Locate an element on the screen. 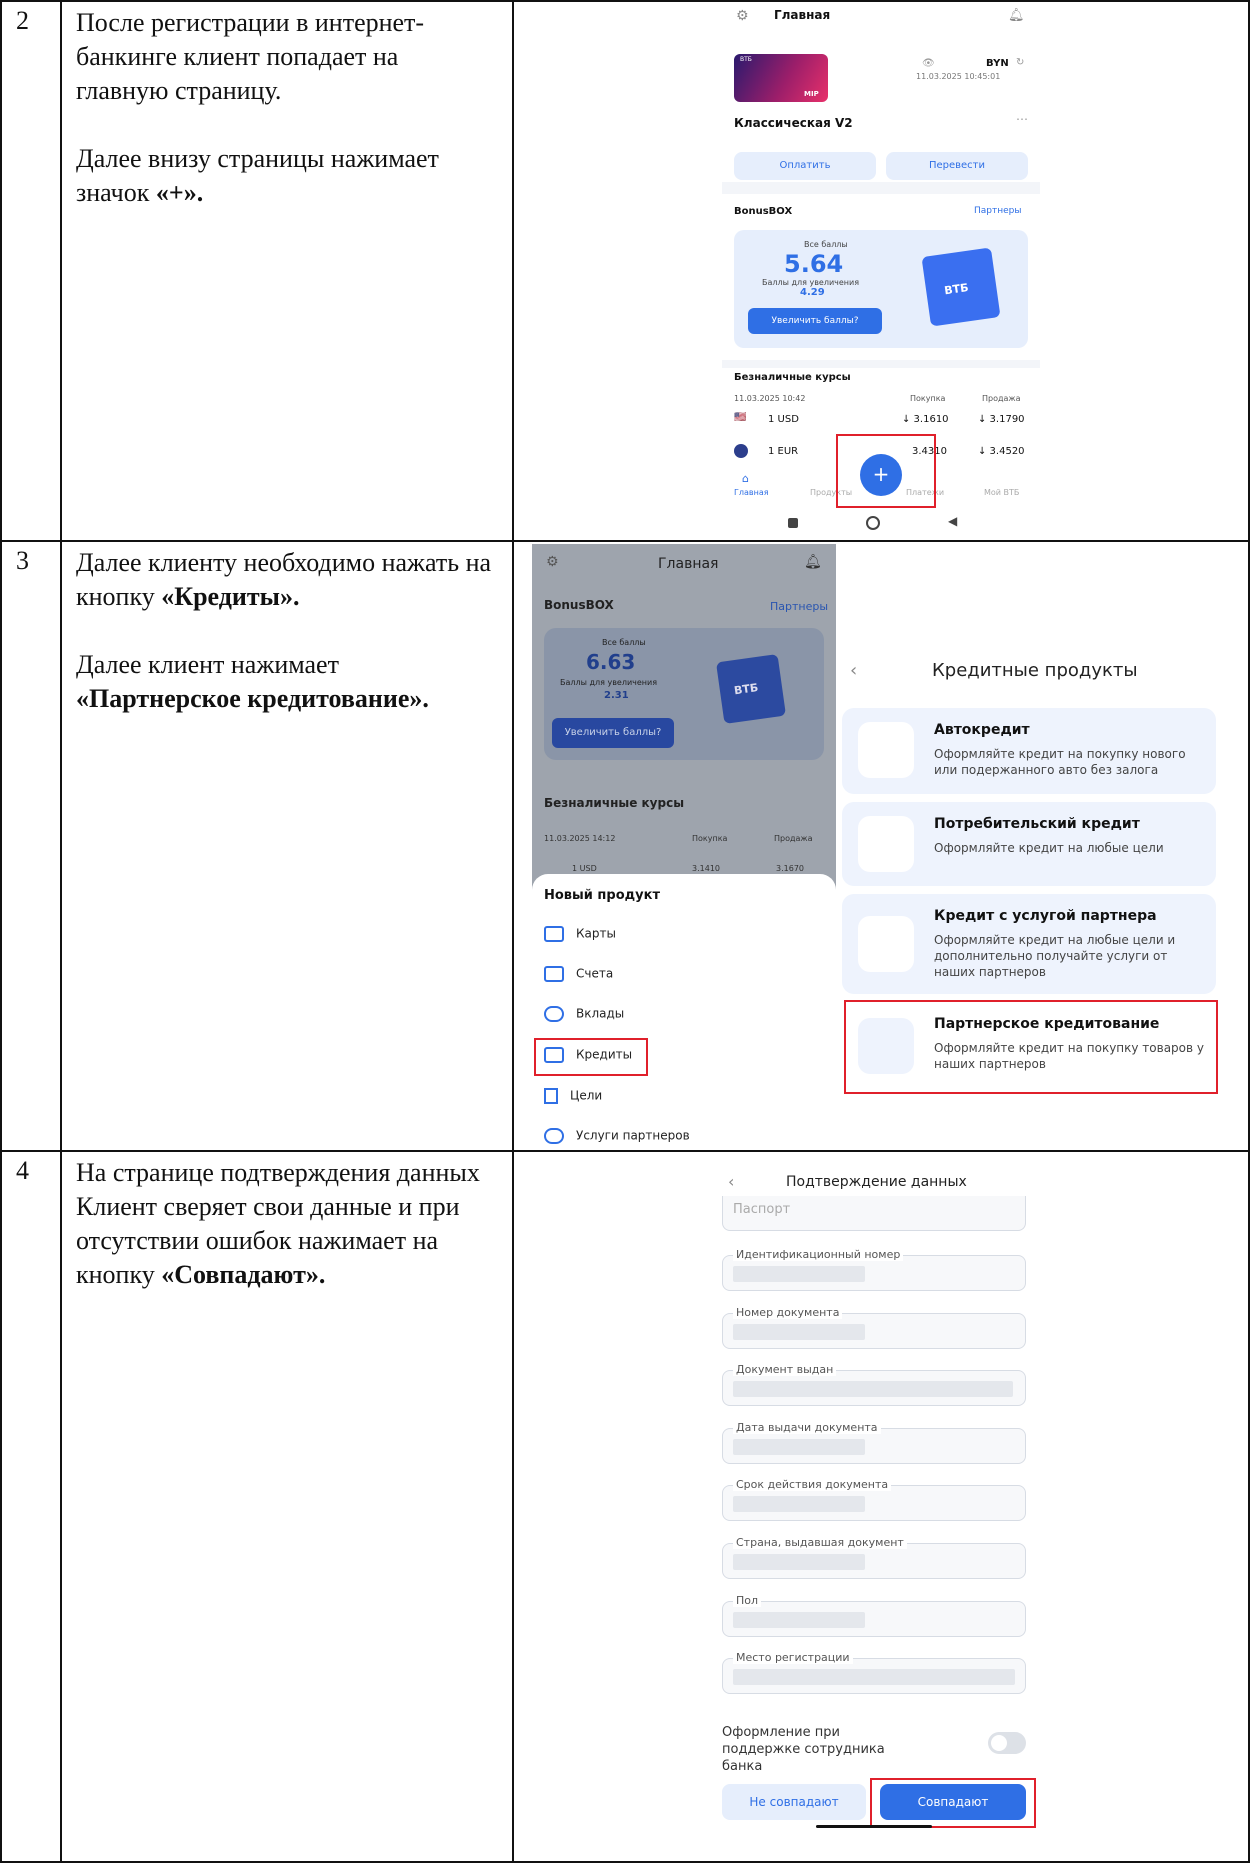 Image resolution: width=1250 pixels, height=1863 pixels. mismatch-button: Не совпадают is located at coordinates (794, 1802).